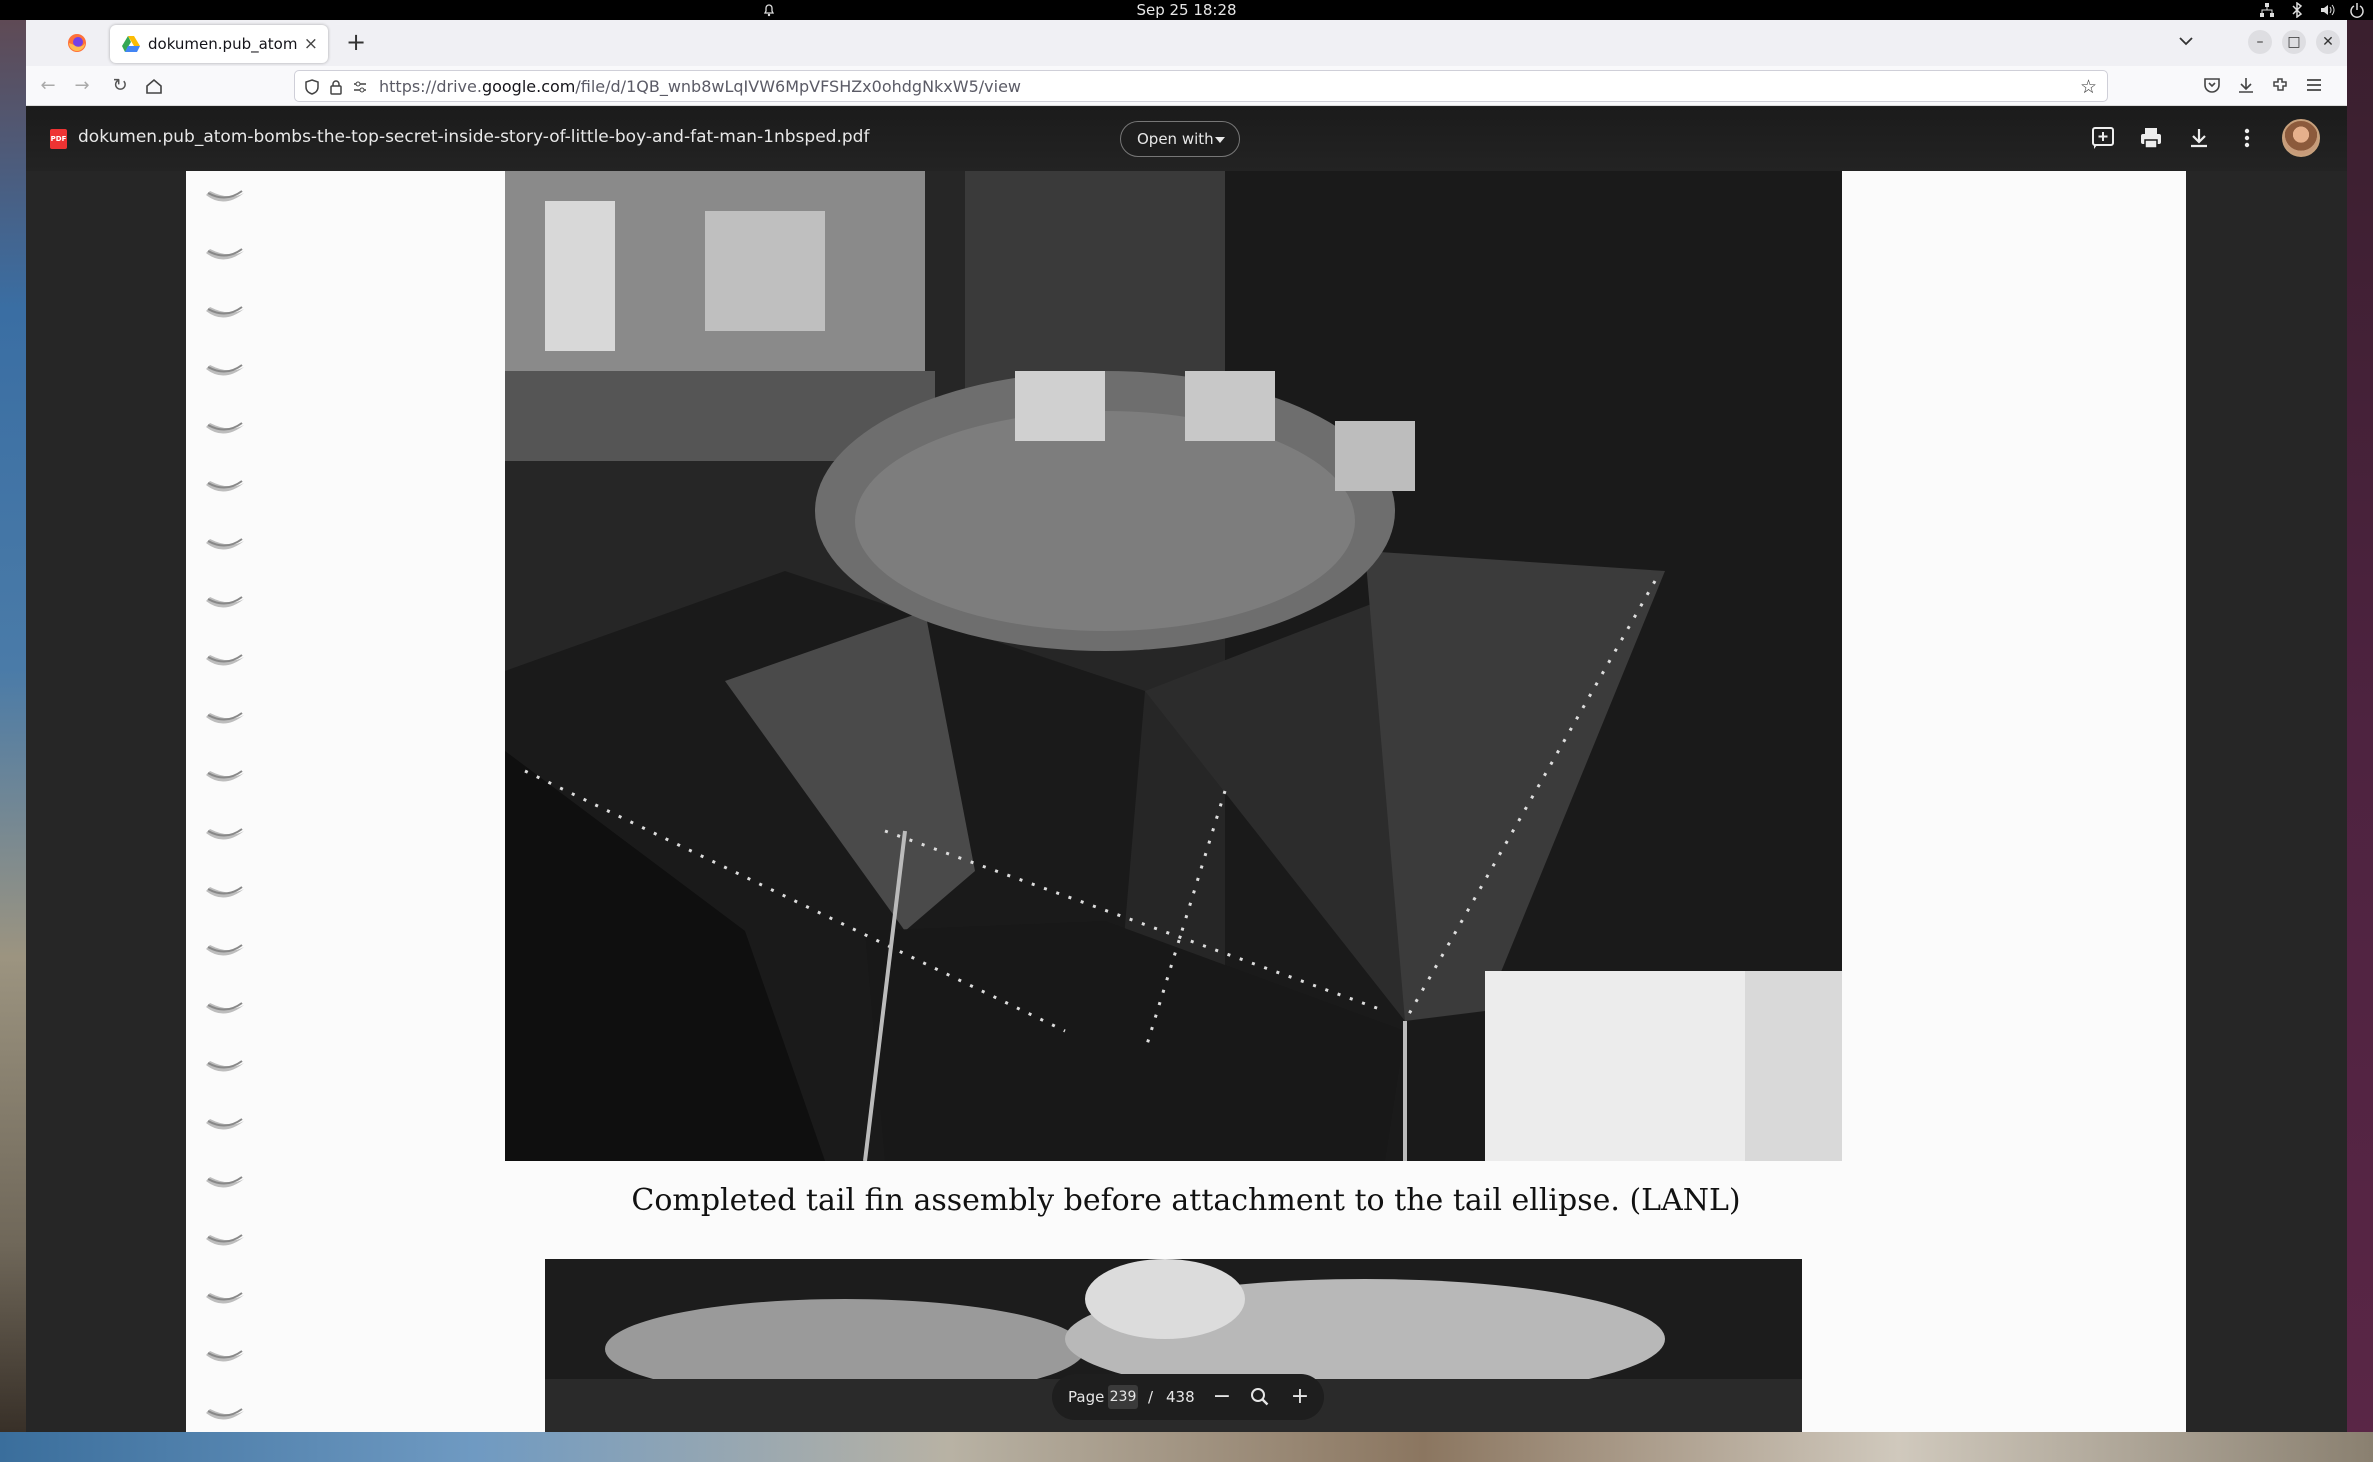 This screenshot has width=2373, height=1462. Describe the element at coordinates (1186, 1447) in the screenshot. I see `desktop-wallpaper-bottom` at that location.